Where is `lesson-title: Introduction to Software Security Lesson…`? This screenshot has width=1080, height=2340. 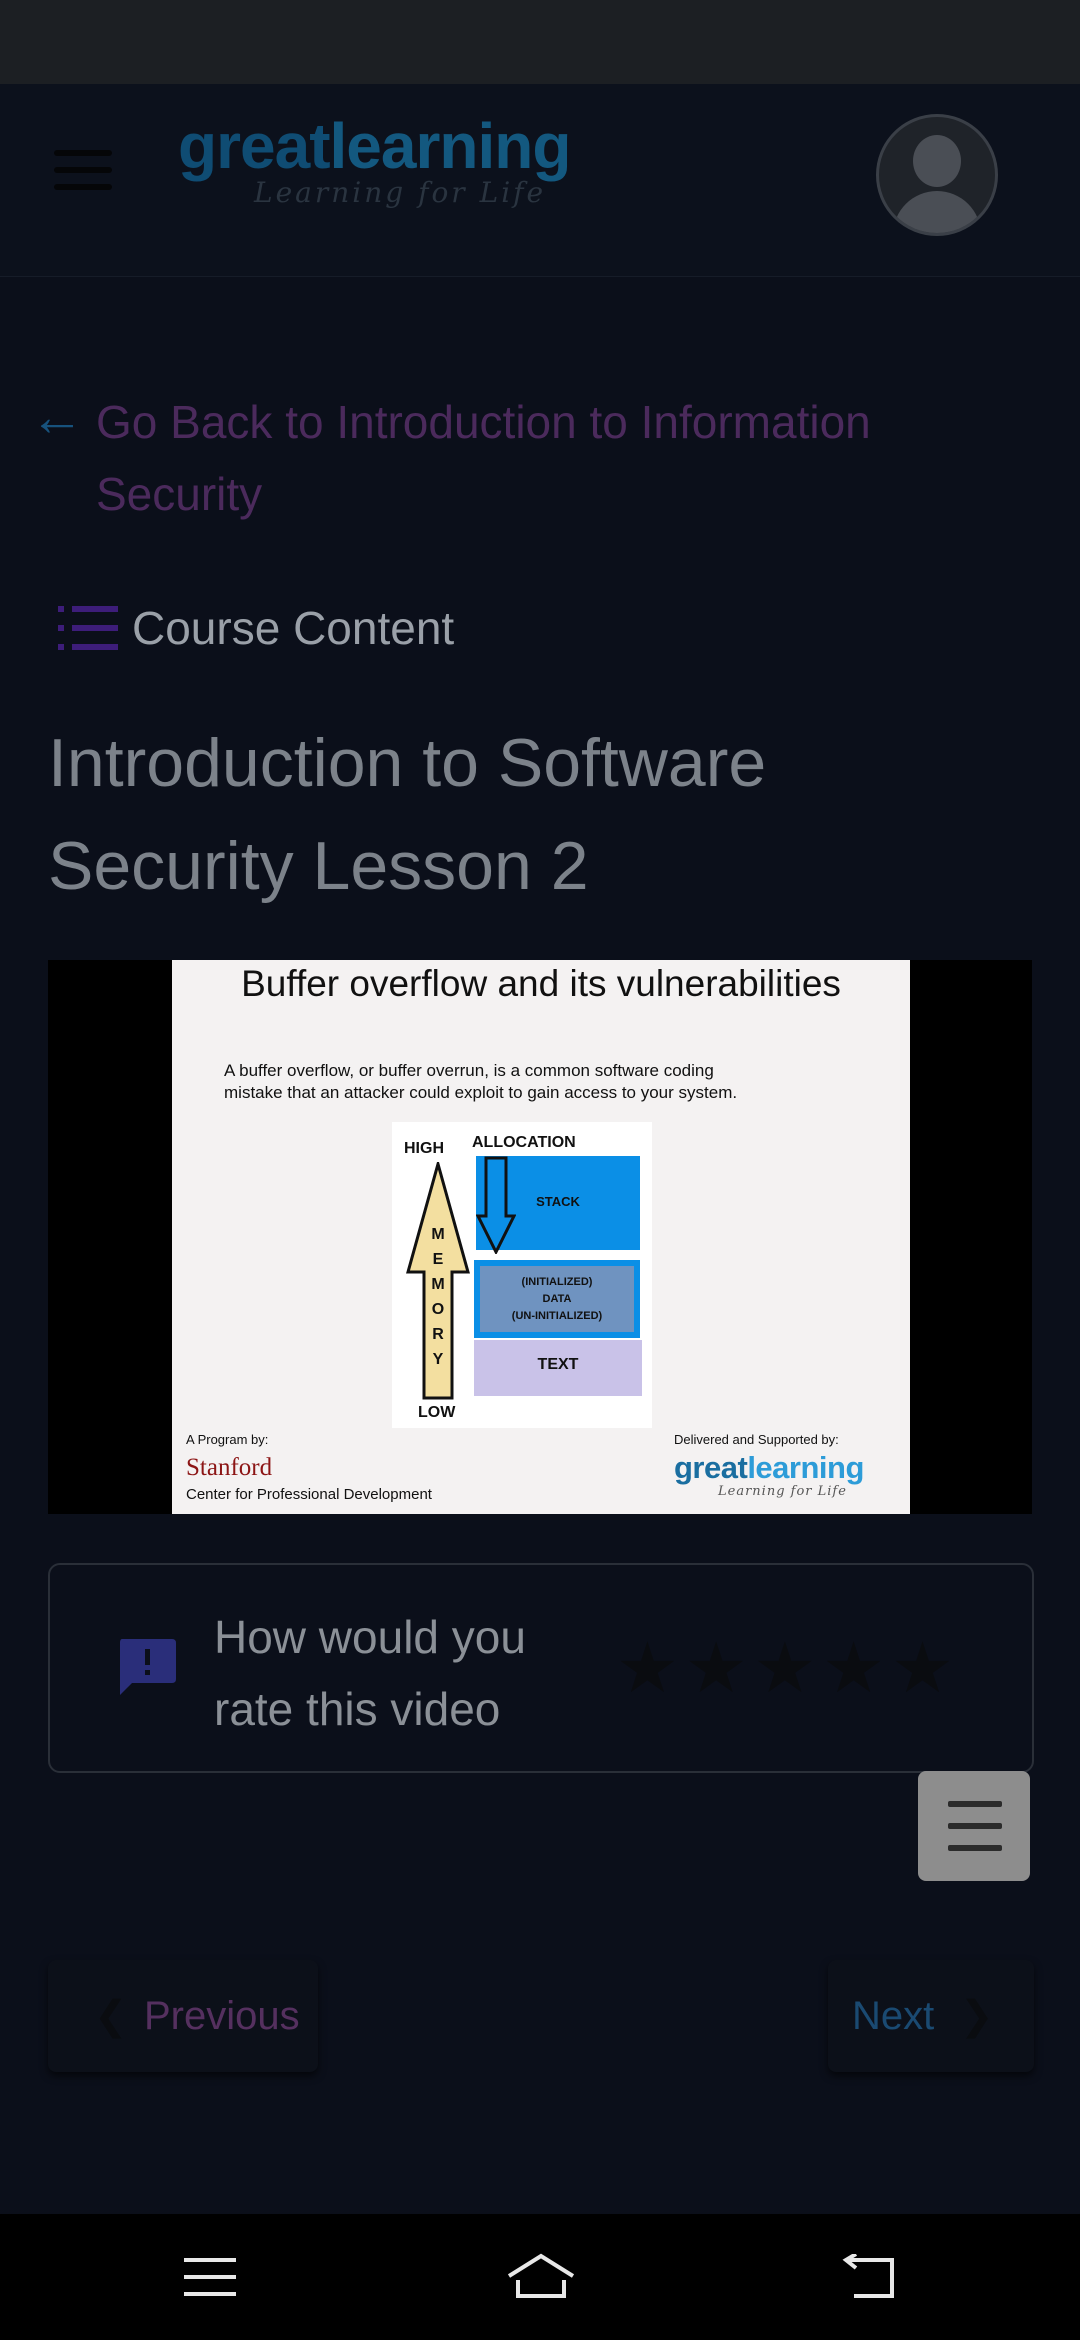
lesson-title: Introduction to Software Security Lesson… is located at coordinates (407, 814).